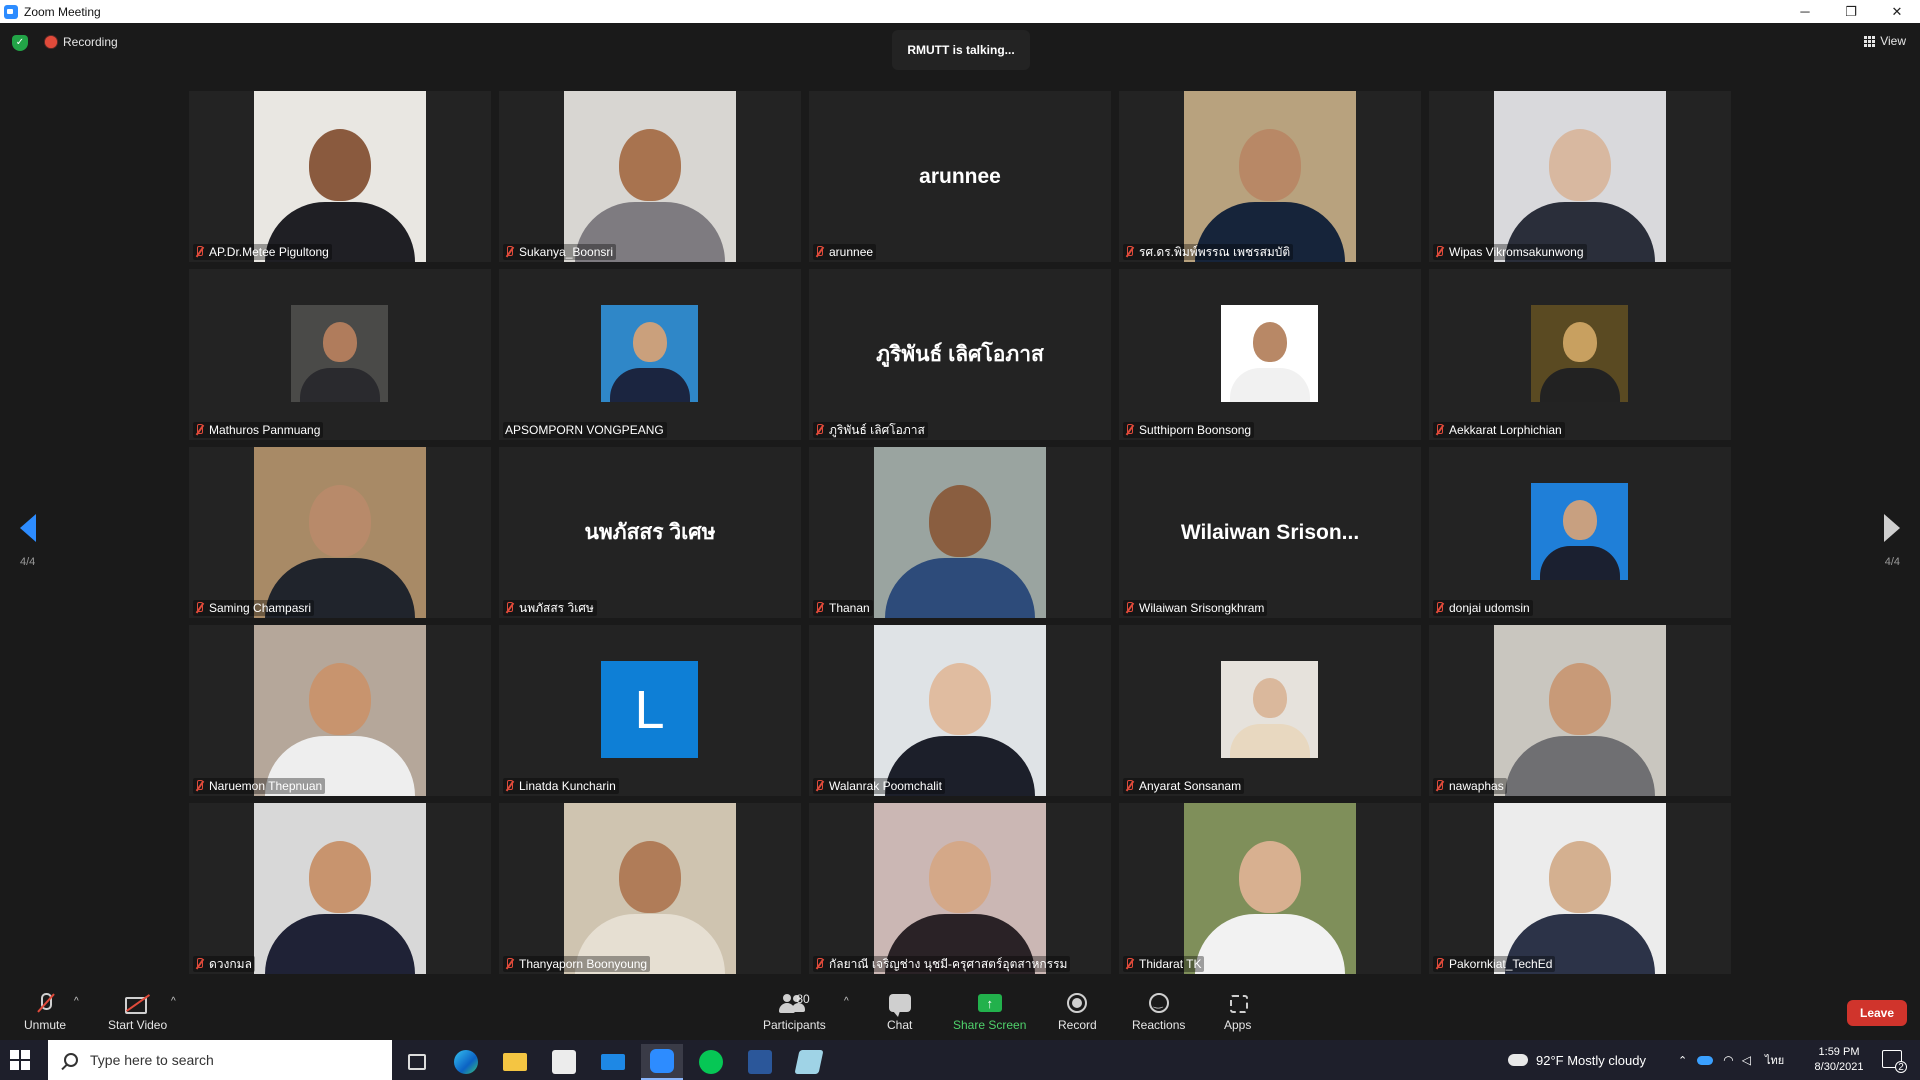  What do you see at coordinates (1208, 252) in the screenshot?
I see `participant-name-tag: รศ.ดร.พิมพ์พรรณ เพชรสมบัติ` at bounding box center [1208, 252].